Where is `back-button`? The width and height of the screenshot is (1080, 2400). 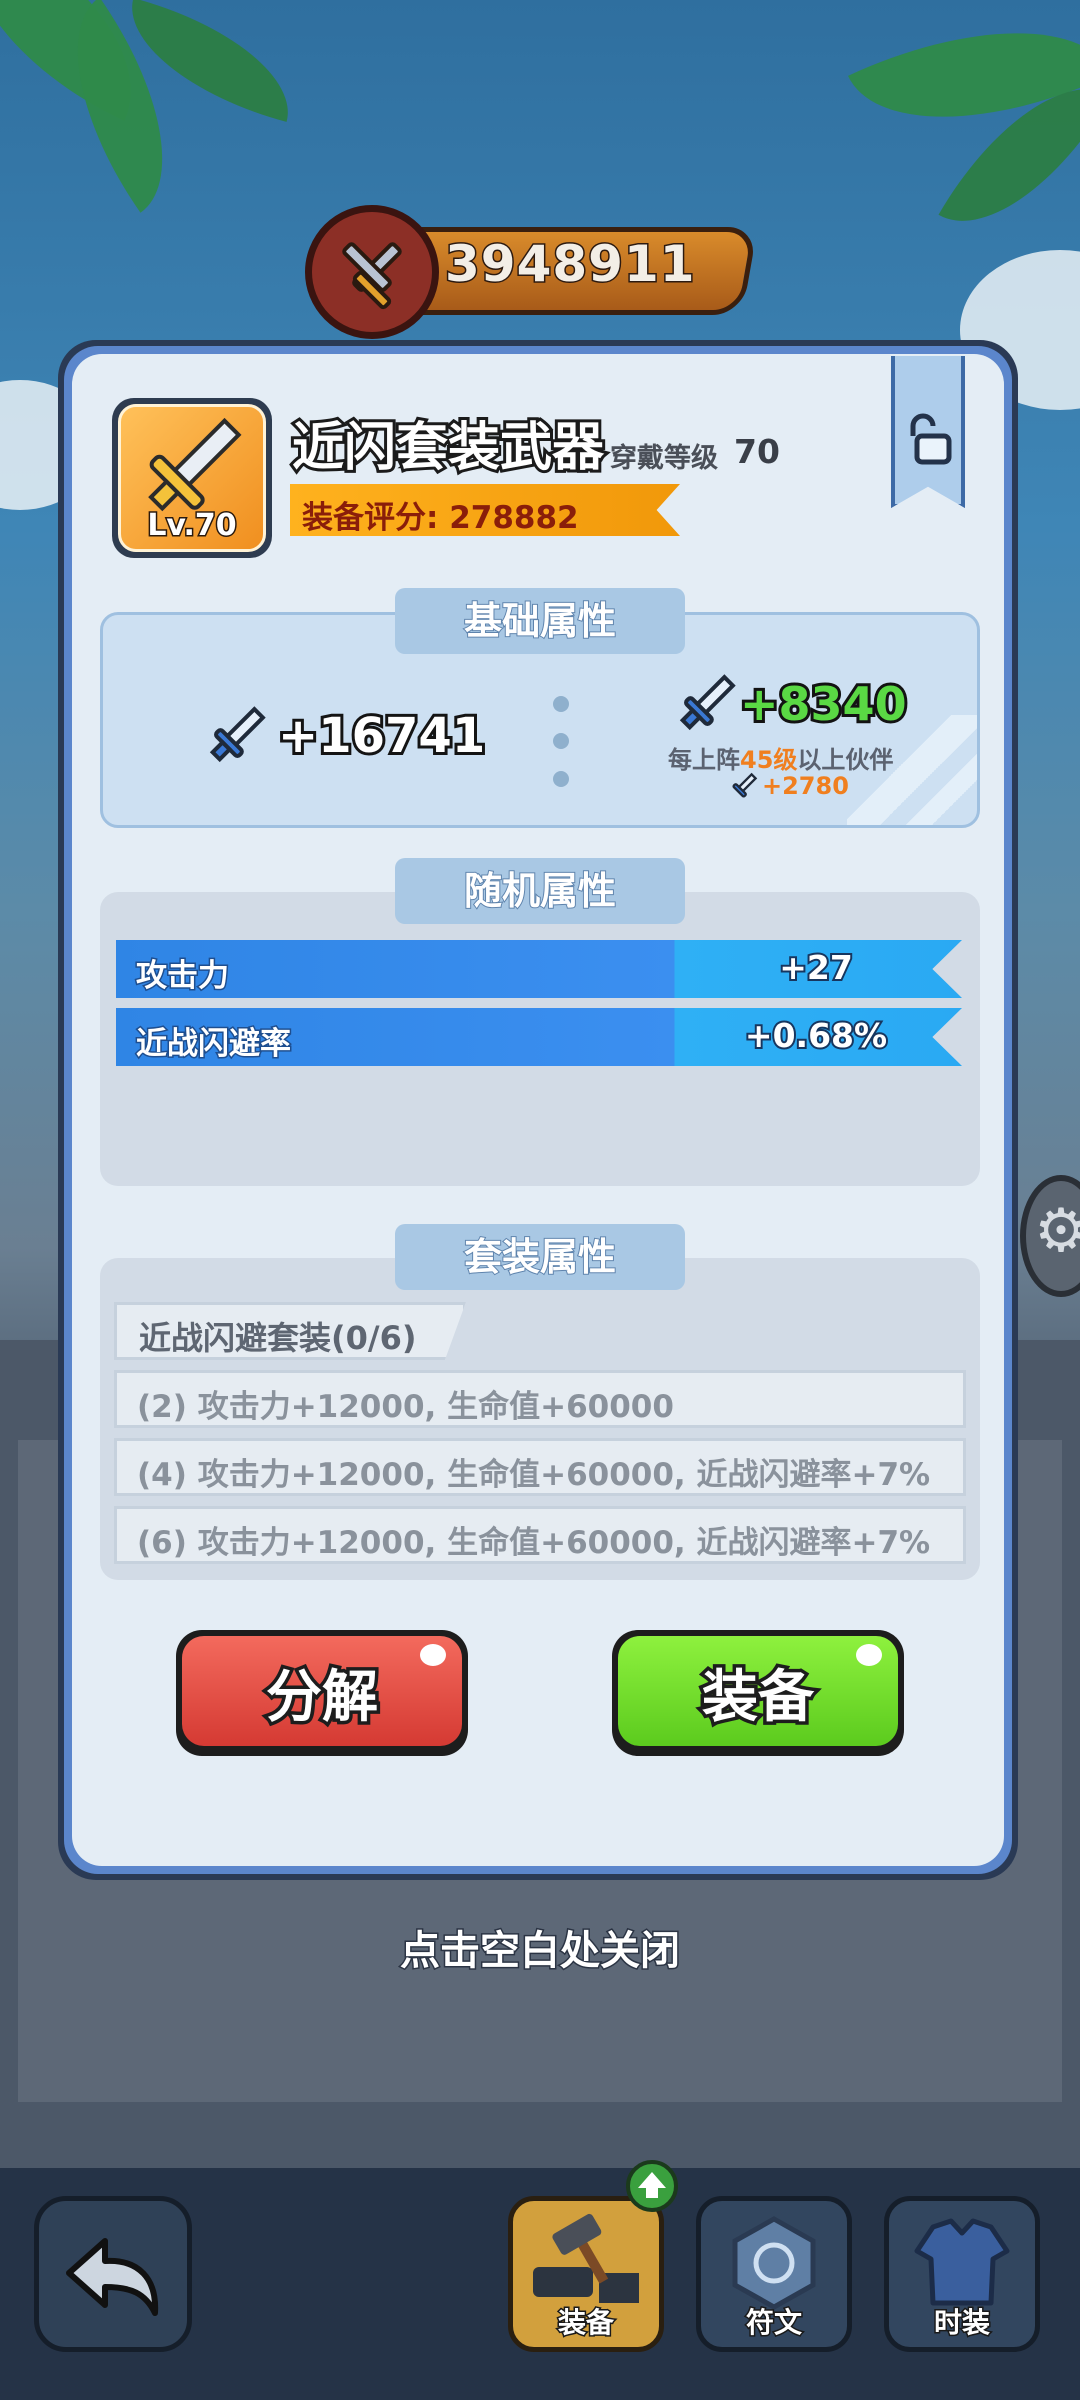
back-button is located at coordinates (113, 2274).